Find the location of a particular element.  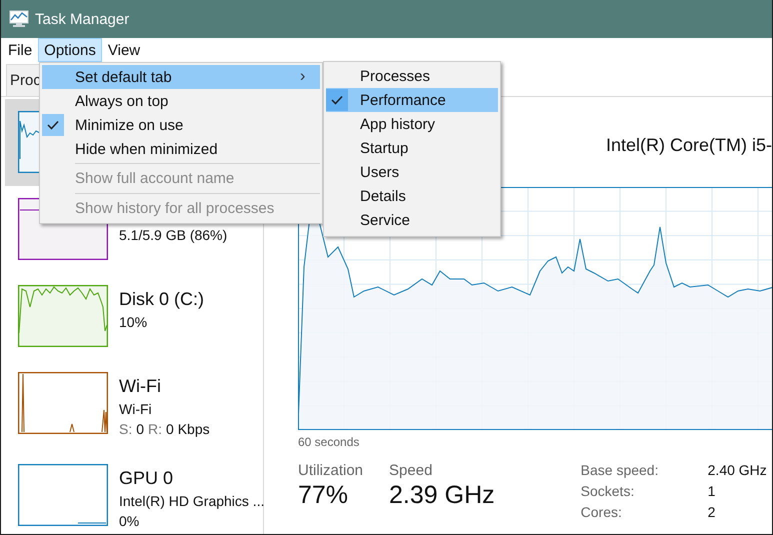

sidebar-item: GPU 0 Intel(R) HD Graphics ... 0% is located at coordinates (134, 493).